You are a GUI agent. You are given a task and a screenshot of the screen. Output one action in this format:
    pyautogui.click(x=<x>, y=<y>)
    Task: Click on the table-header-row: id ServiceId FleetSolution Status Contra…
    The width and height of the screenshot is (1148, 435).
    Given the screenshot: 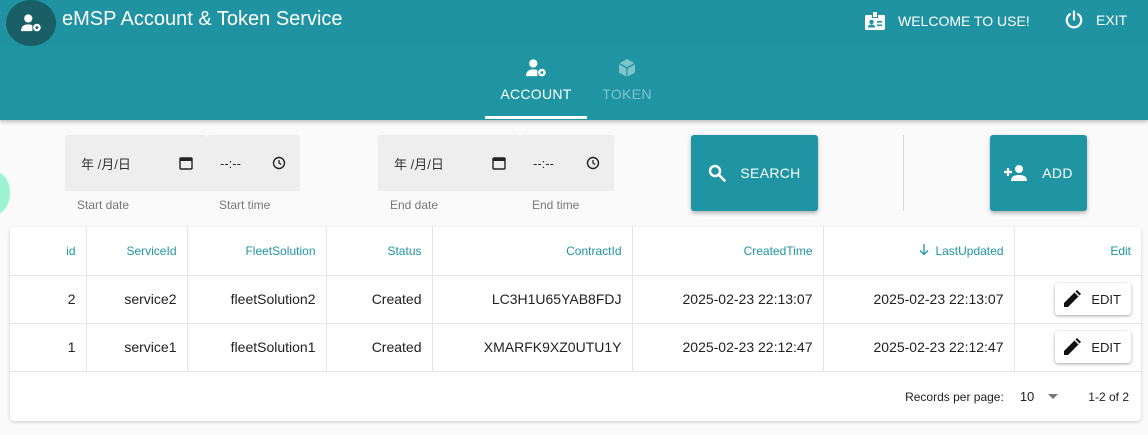 What is the action you would take?
    pyautogui.click(x=575, y=251)
    